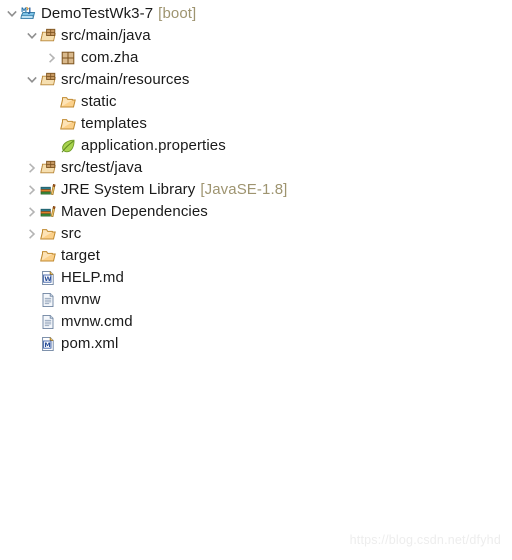 Image resolution: width=512 pixels, height=560 pixels. Describe the element at coordinates (71, 233) in the screenshot. I see `tree-item-label: src` at that location.